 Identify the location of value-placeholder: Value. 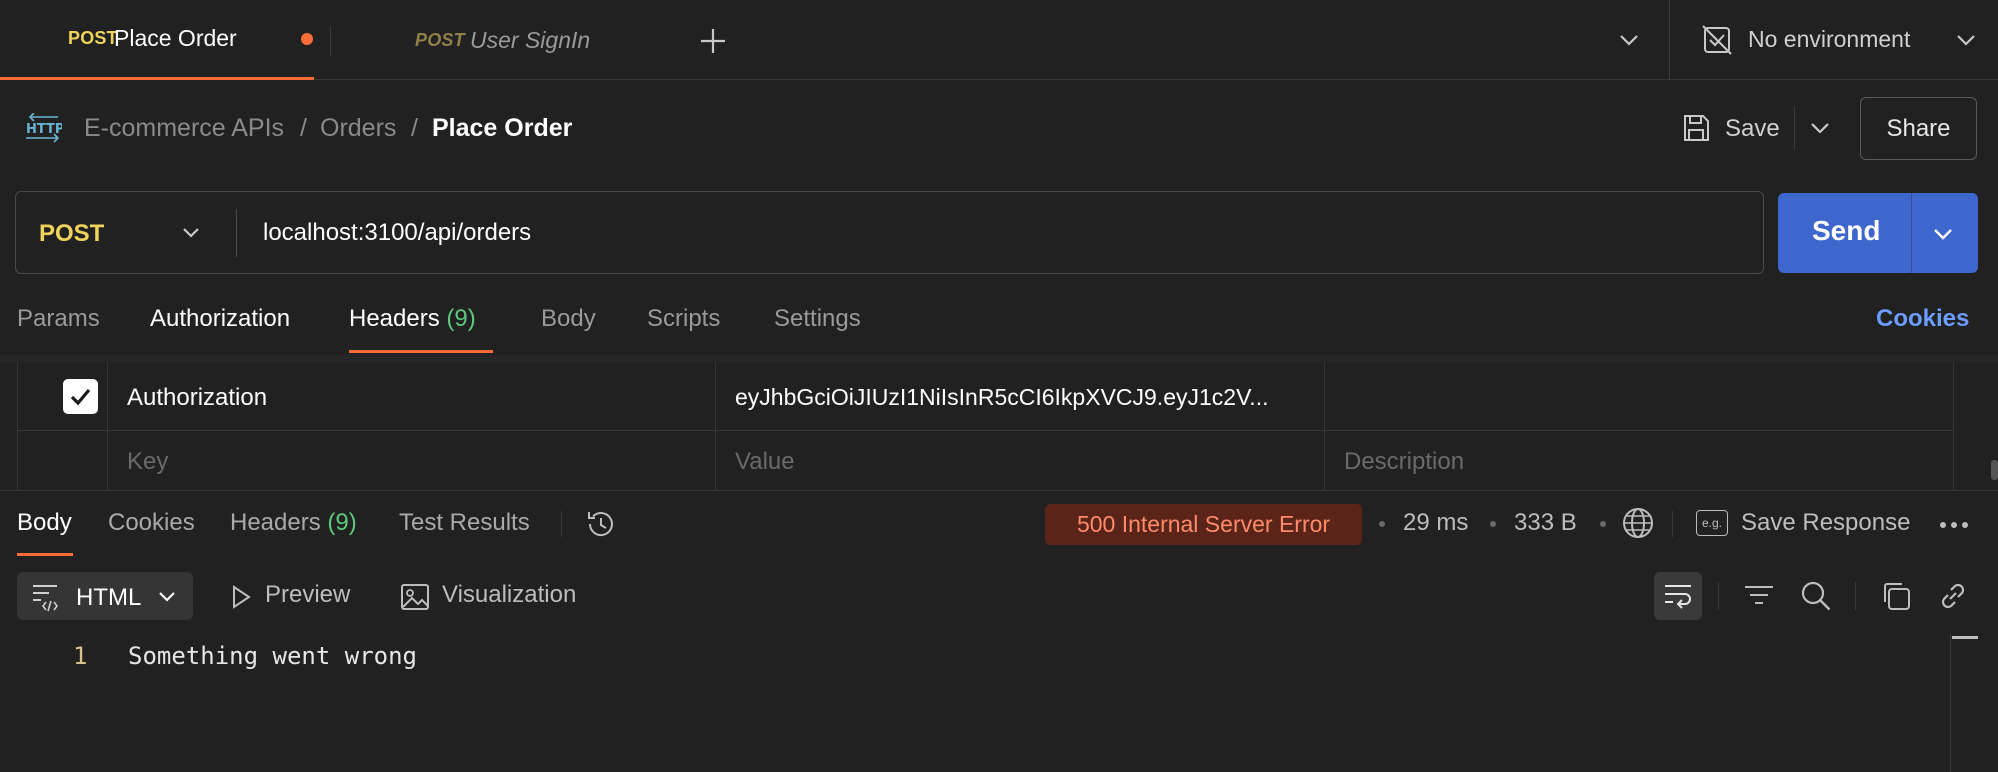
(765, 462).